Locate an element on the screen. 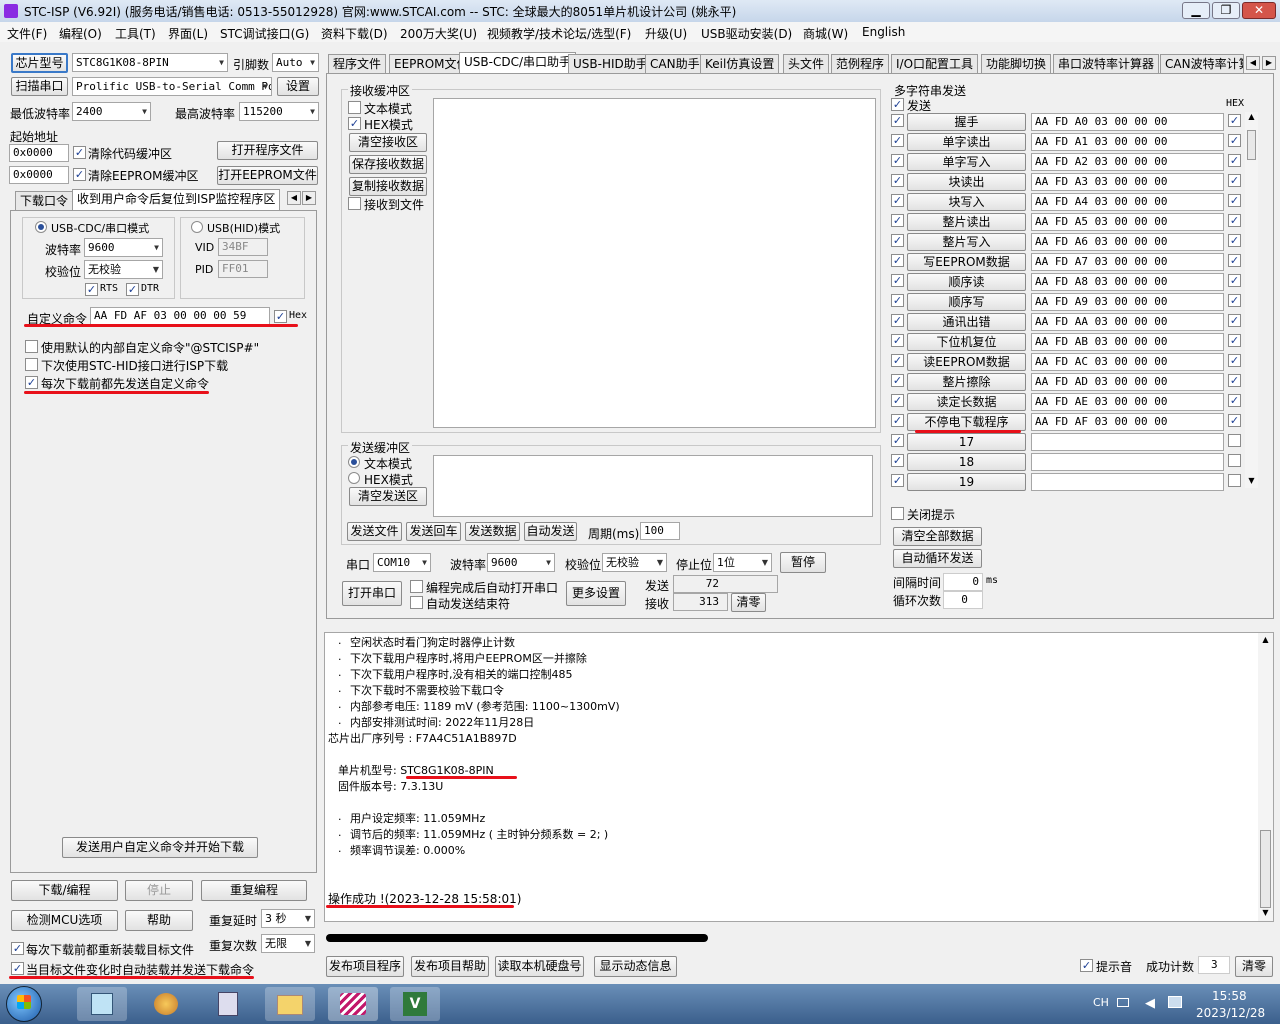  tab-download-password: 下载口令 is located at coordinates (44, 201).